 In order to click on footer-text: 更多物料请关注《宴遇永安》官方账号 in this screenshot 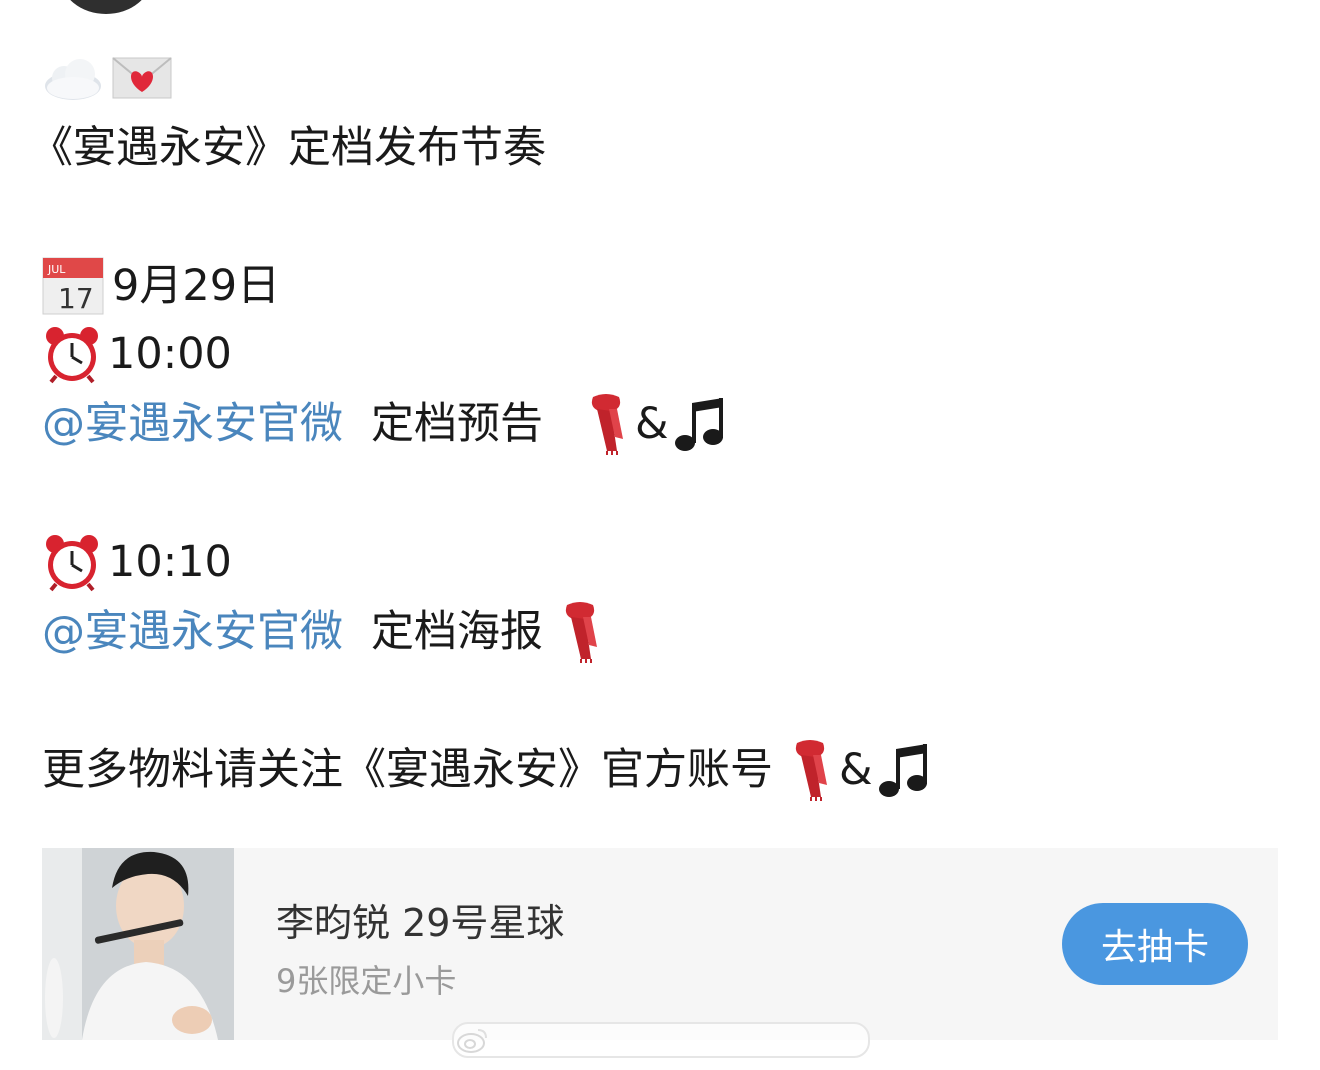, I will do `click(407, 770)`.